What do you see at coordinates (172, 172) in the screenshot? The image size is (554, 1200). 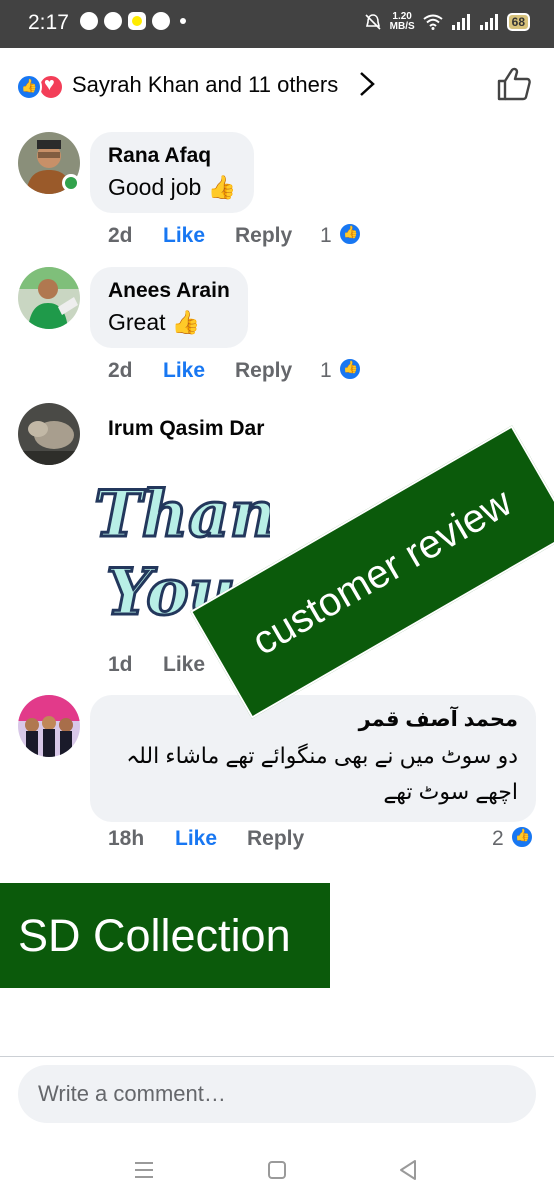 I see `comment-bubble: Rana Afaq Good job 👍` at bounding box center [172, 172].